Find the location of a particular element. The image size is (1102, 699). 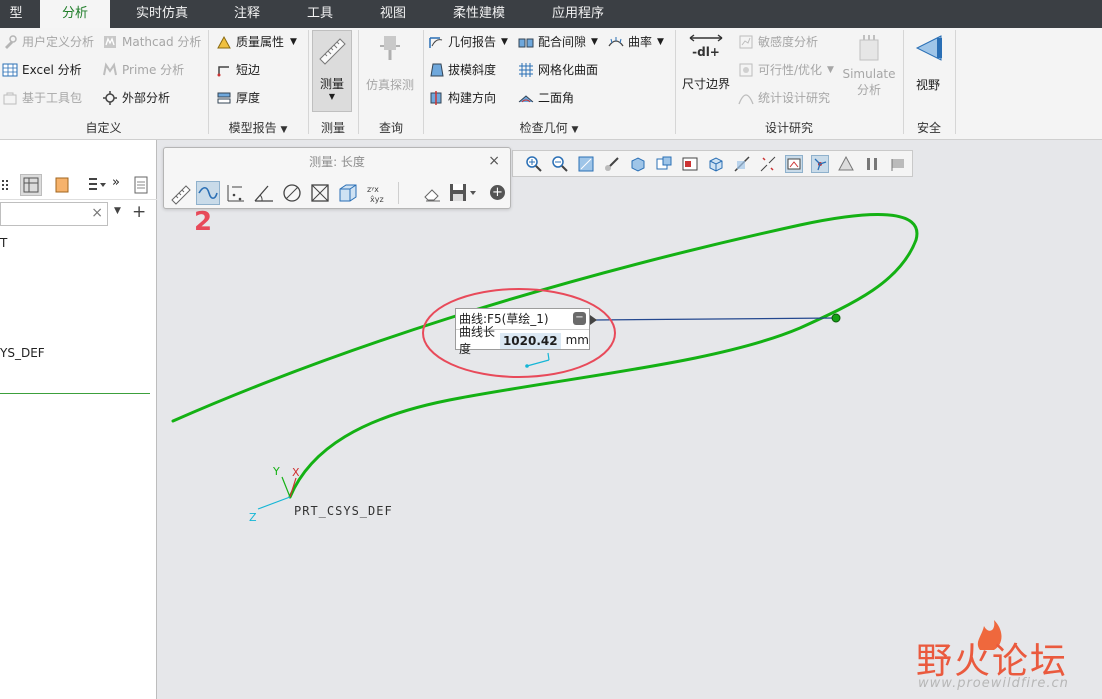

group-label-inspect-geometry: 检查几何 ▼ is located at coordinates (549, 128).